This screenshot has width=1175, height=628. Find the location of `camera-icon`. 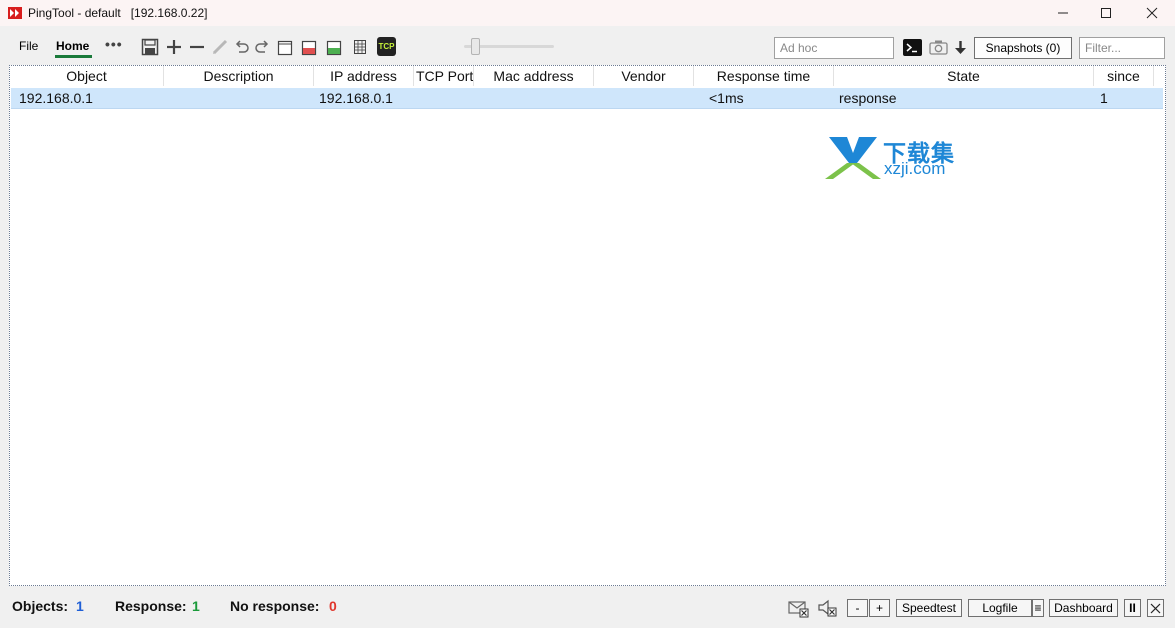

camera-icon is located at coordinates (938, 47).